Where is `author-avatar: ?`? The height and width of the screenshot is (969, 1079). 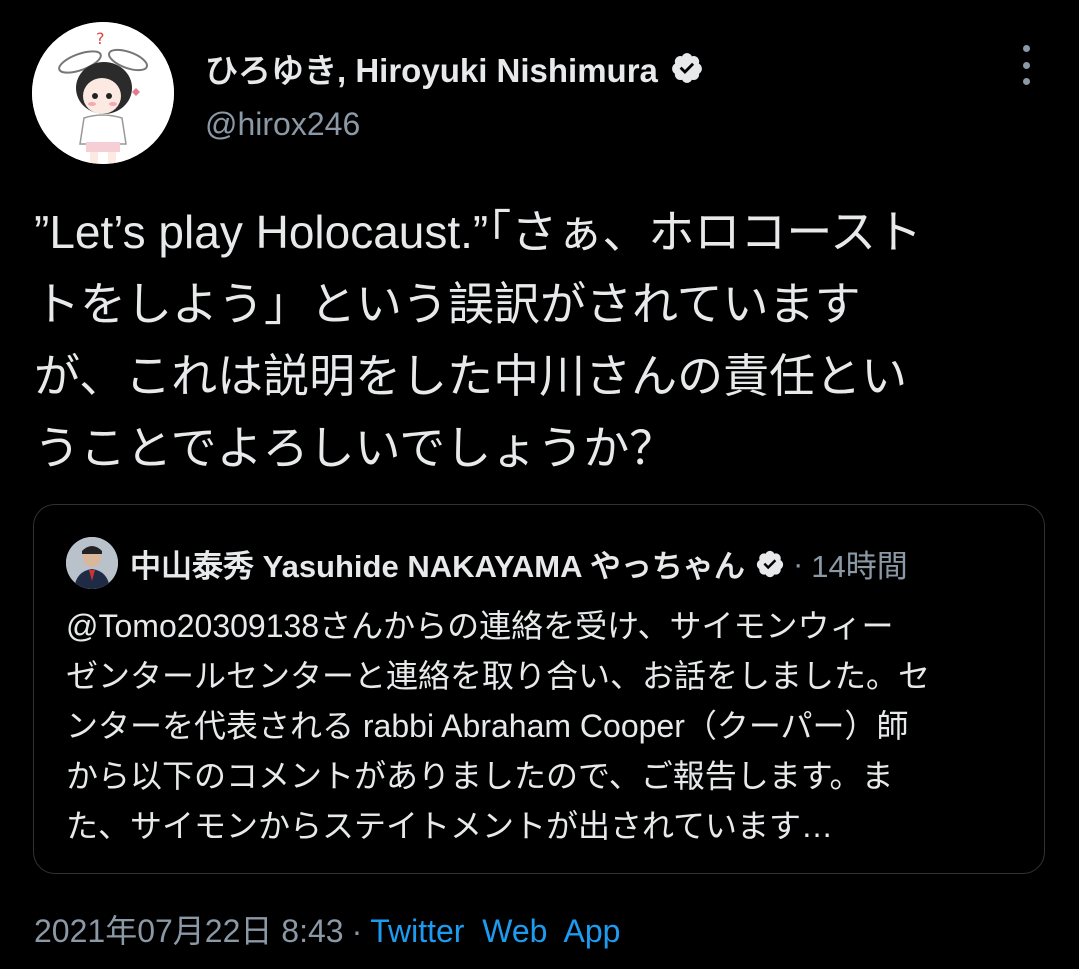
author-avatar: ? is located at coordinates (103, 93).